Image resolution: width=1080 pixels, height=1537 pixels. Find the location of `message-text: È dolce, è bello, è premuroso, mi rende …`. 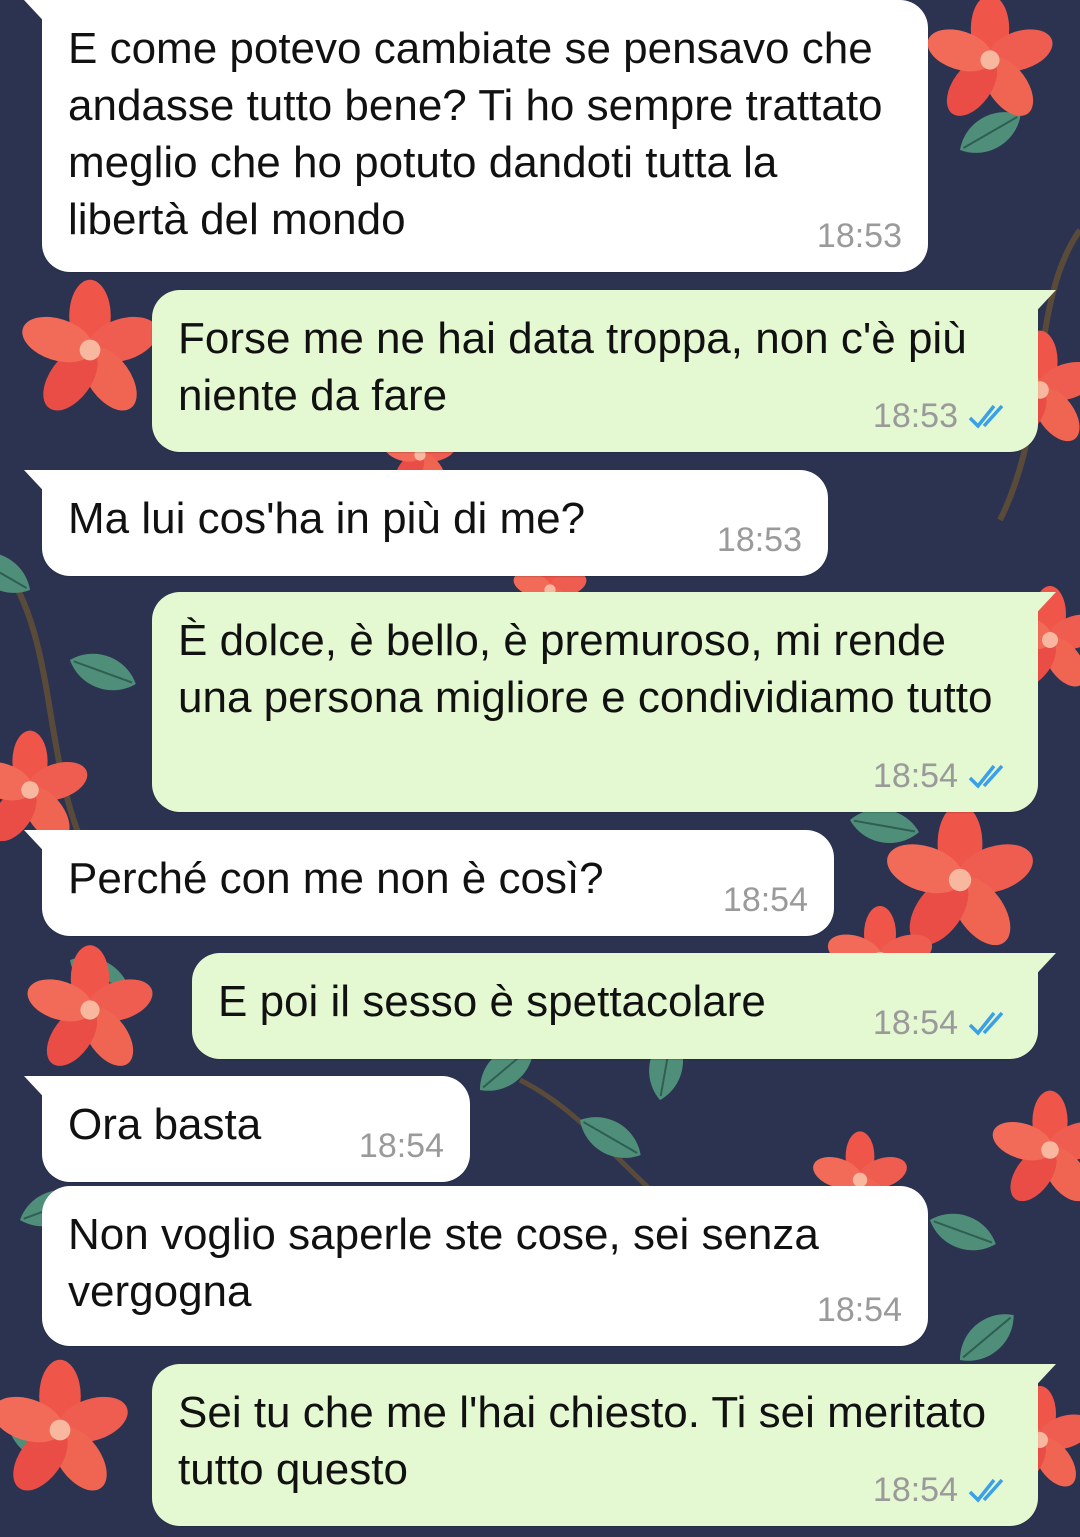

message-text: È dolce, è bello, è premuroso, mi rende … is located at coordinates (585, 669).